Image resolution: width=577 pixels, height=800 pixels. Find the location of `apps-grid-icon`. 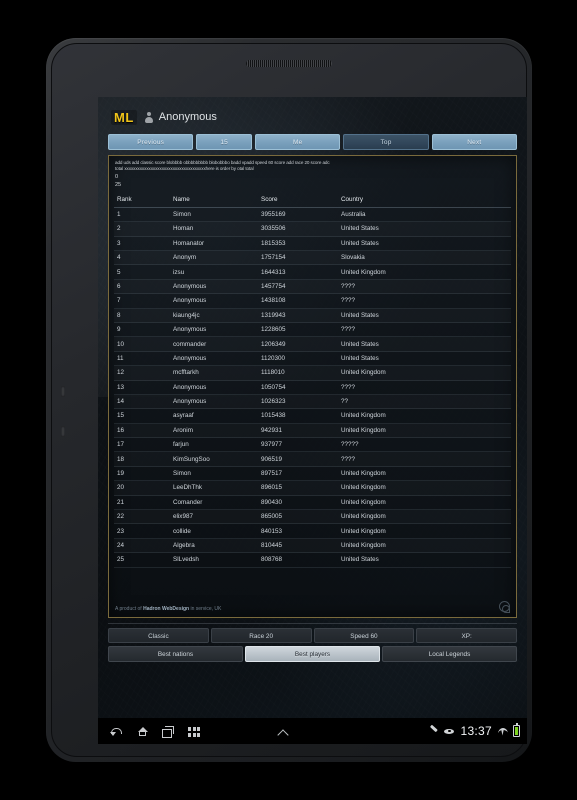

apps-grid-icon is located at coordinates (194, 731).